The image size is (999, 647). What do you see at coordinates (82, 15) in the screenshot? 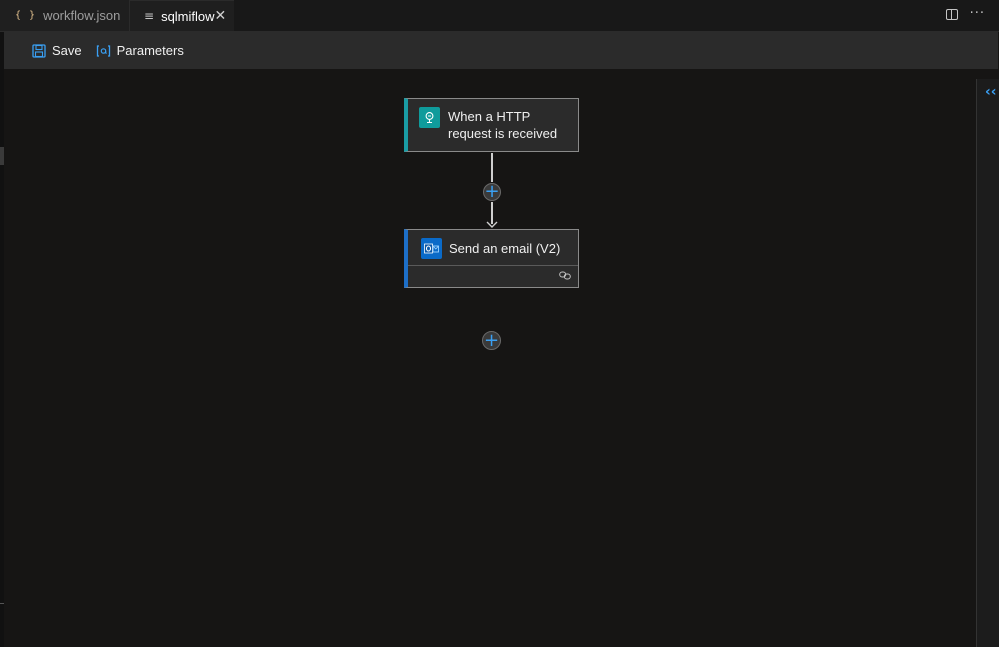
I see `tab-label: workflow.json` at bounding box center [82, 15].